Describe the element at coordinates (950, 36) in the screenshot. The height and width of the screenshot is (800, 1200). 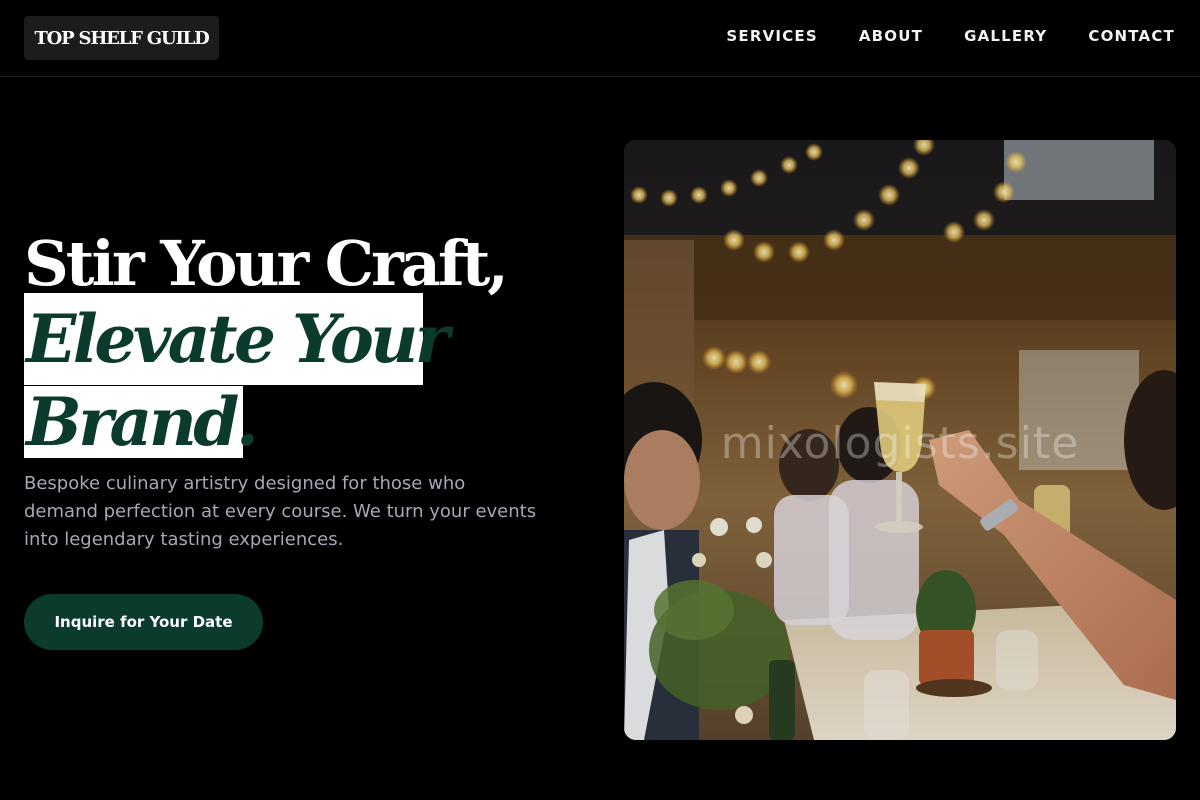
I see `main-nav: SERVICES ABOUT GALLERY CONTACT` at that location.